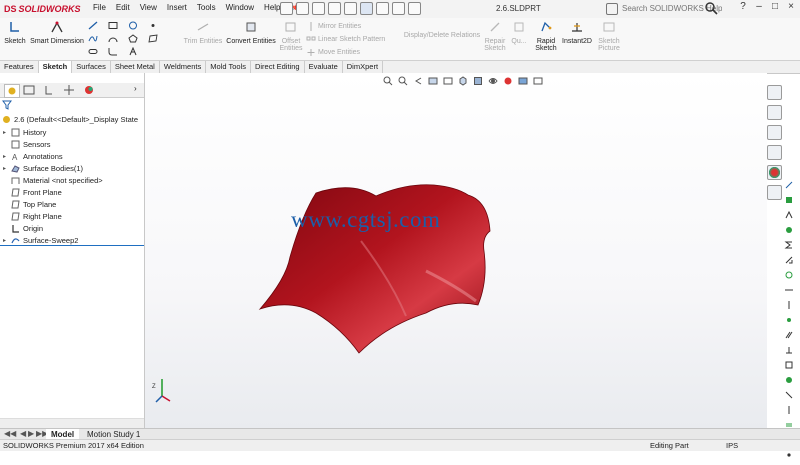 This screenshot has height=465, width=800. What do you see at coordinates (350, 8) in the screenshot?
I see `undo-icon` at bounding box center [350, 8].